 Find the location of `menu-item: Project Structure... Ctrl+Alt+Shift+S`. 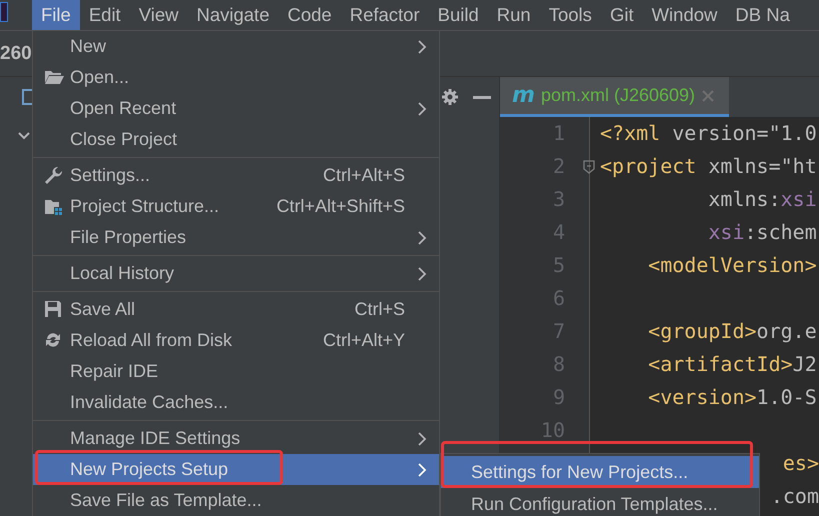

menu-item: Project Structure... Ctrl+Alt+Shift+S is located at coordinates (236, 206).